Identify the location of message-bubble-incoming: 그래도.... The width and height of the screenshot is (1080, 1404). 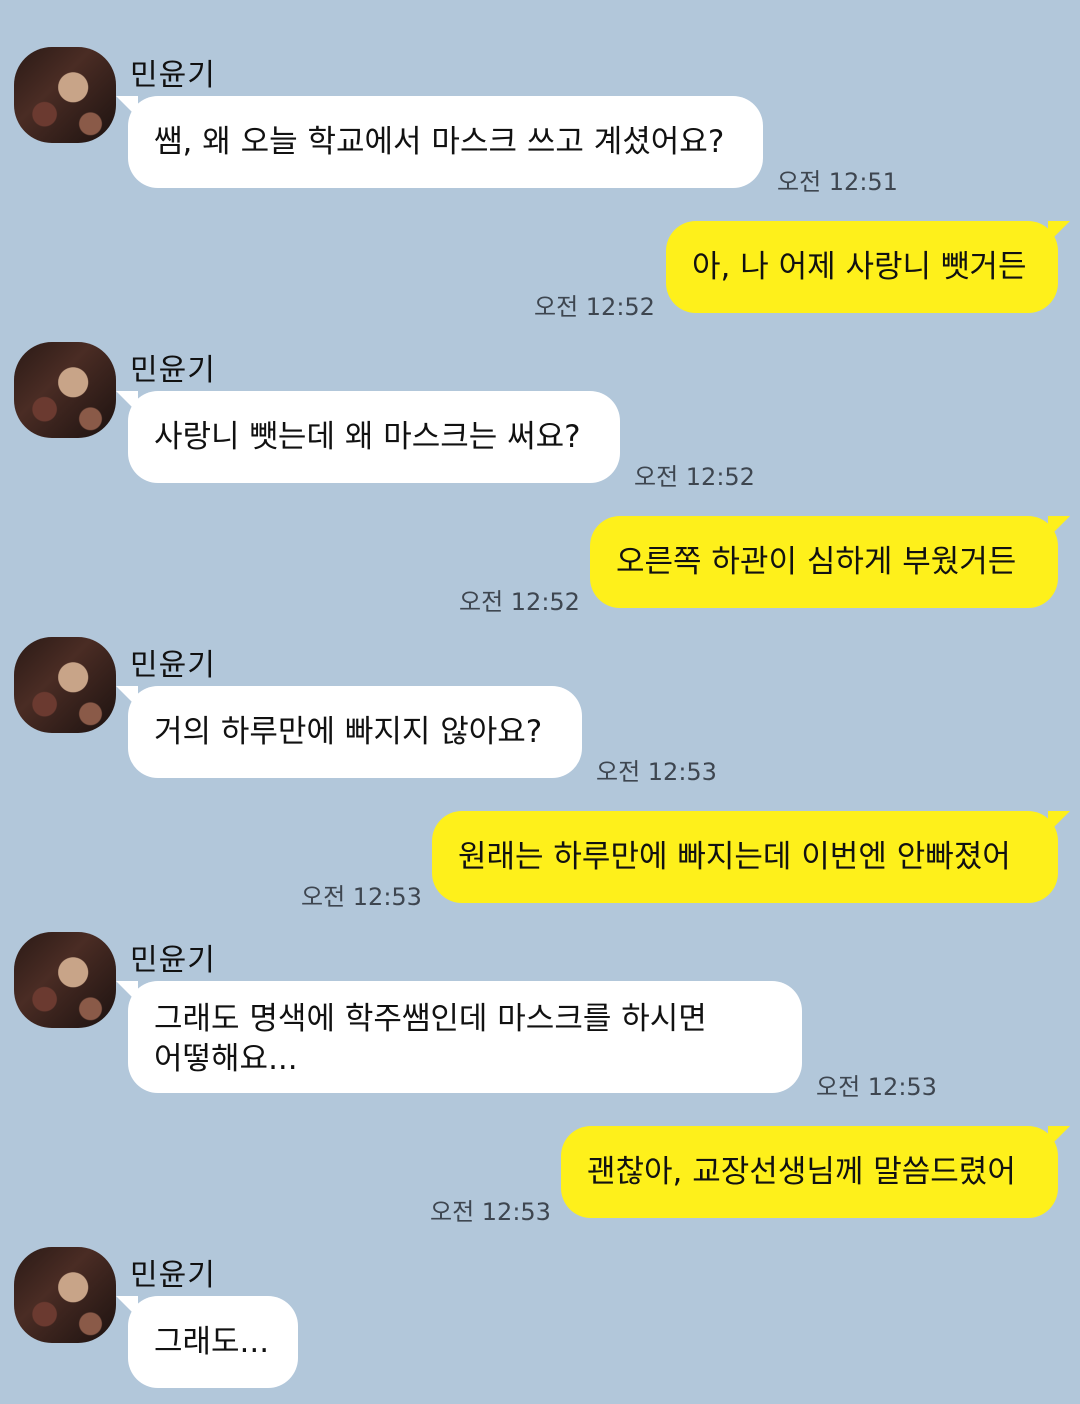
(207, 1342).